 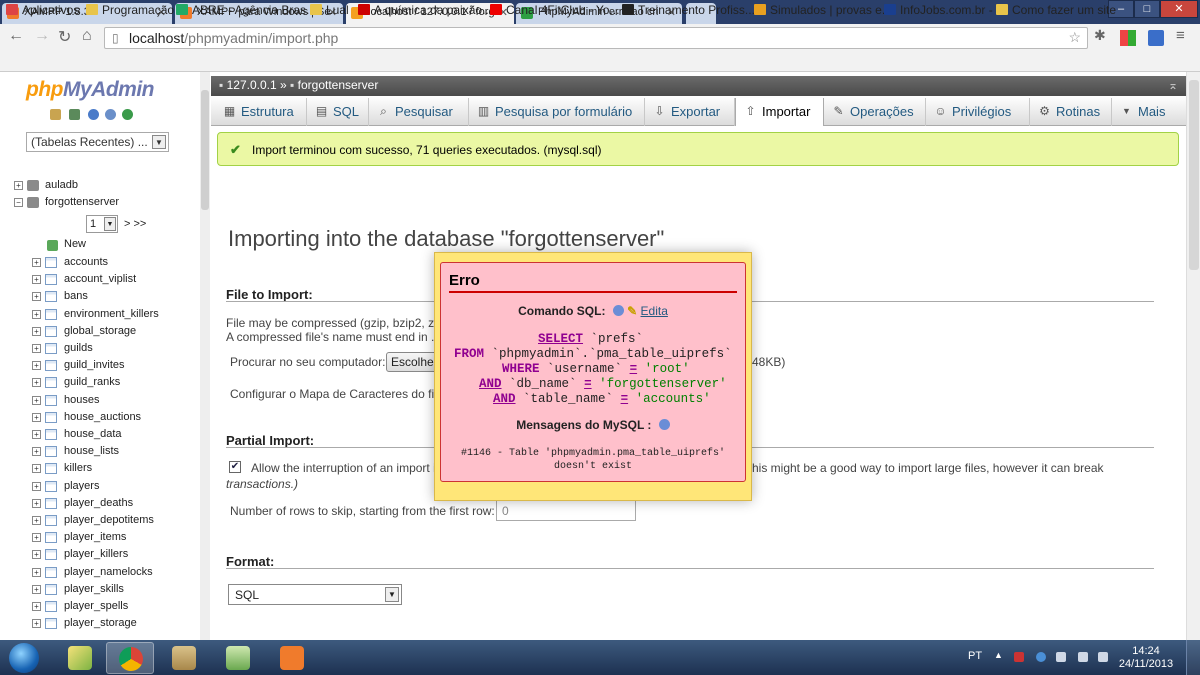 What do you see at coordinates (100, 555) in the screenshot?
I see `table-item: + player_killers` at bounding box center [100, 555].